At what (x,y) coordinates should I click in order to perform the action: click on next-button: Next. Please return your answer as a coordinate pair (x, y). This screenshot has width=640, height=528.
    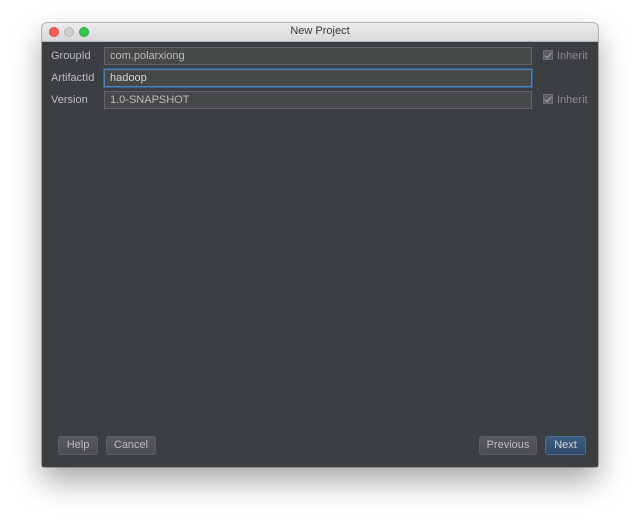
    Looking at the image, I should click on (565, 445).